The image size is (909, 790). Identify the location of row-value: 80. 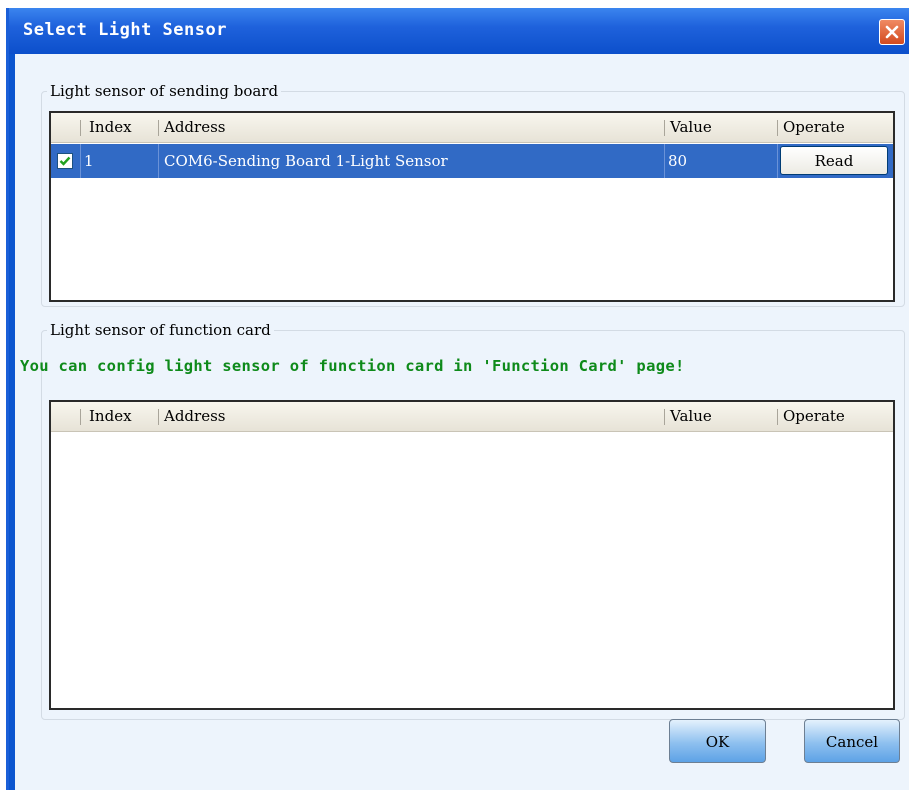
(678, 161).